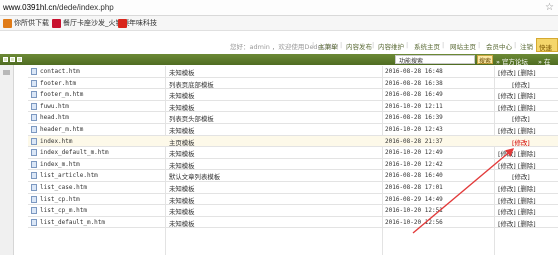 Image resolution: width=558 pixels, height=255 pixels. What do you see at coordinates (60, 199) in the screenshot?
I see `file-name-label: list_cp.htm` at bounding box center [60, 199].